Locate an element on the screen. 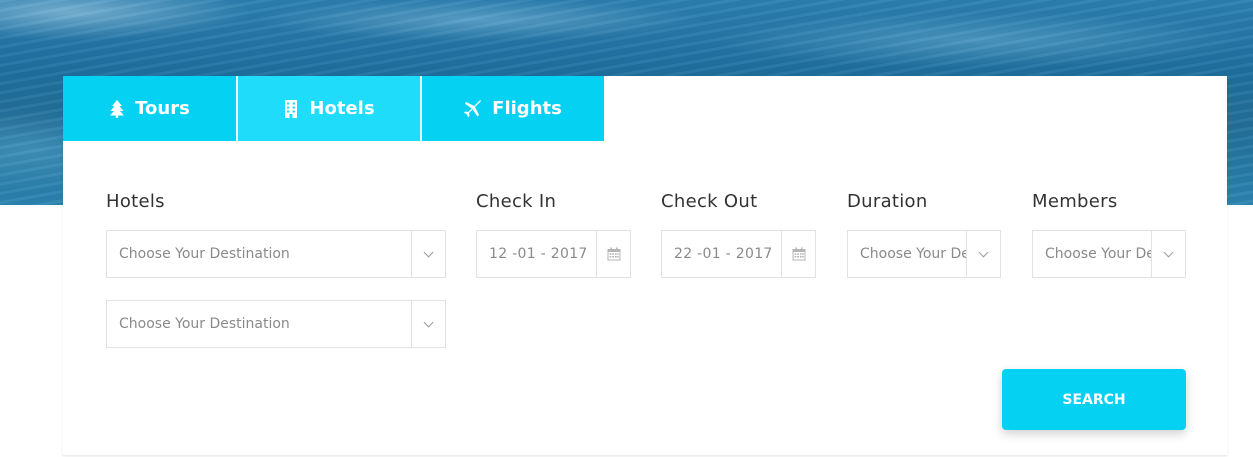 The image size is (1253, 457). members-select-value: Choose Your De is located at coordinates (1098, 254).